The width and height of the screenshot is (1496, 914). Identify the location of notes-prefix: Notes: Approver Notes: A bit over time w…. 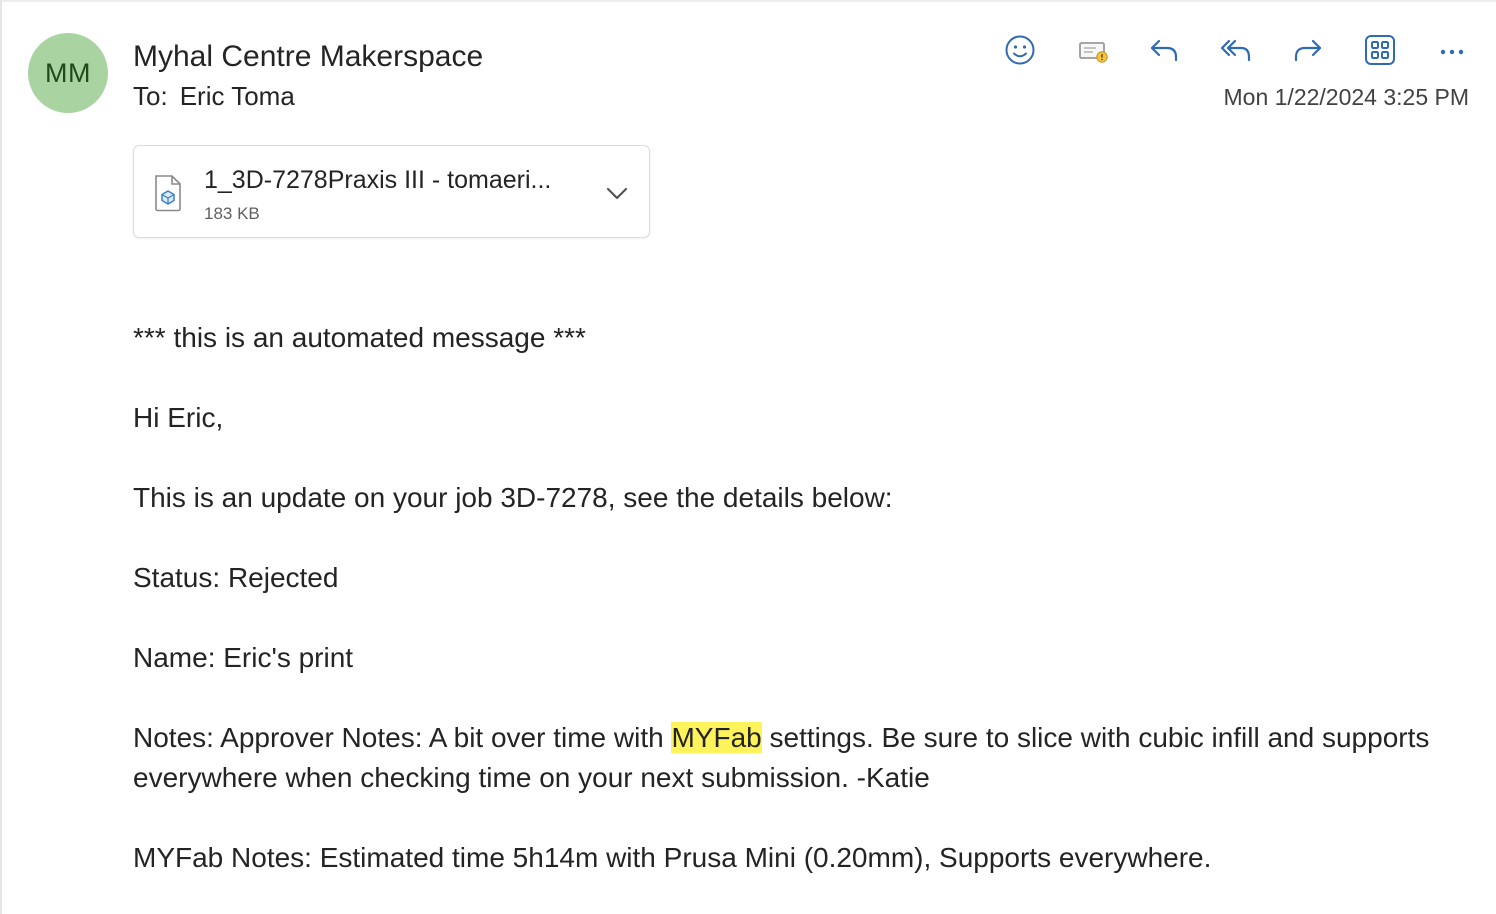
(402, 737).